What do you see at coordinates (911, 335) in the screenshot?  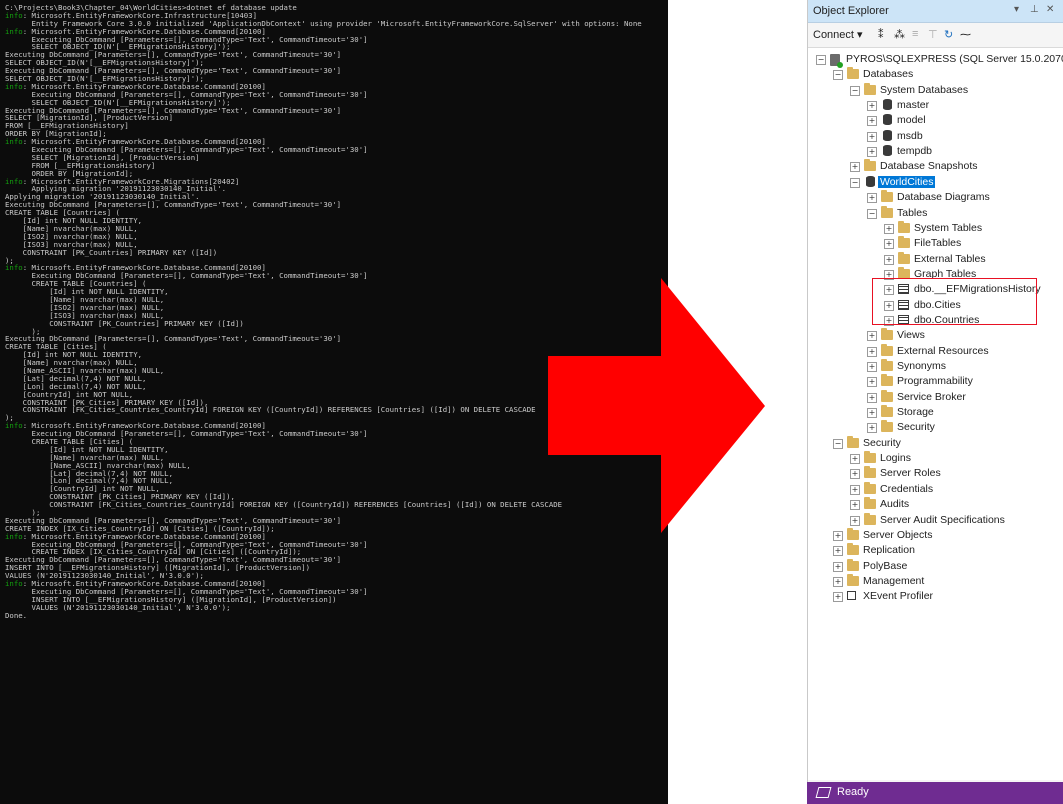 I see `tree-node-label: Views` at bounding box center [911, 335].